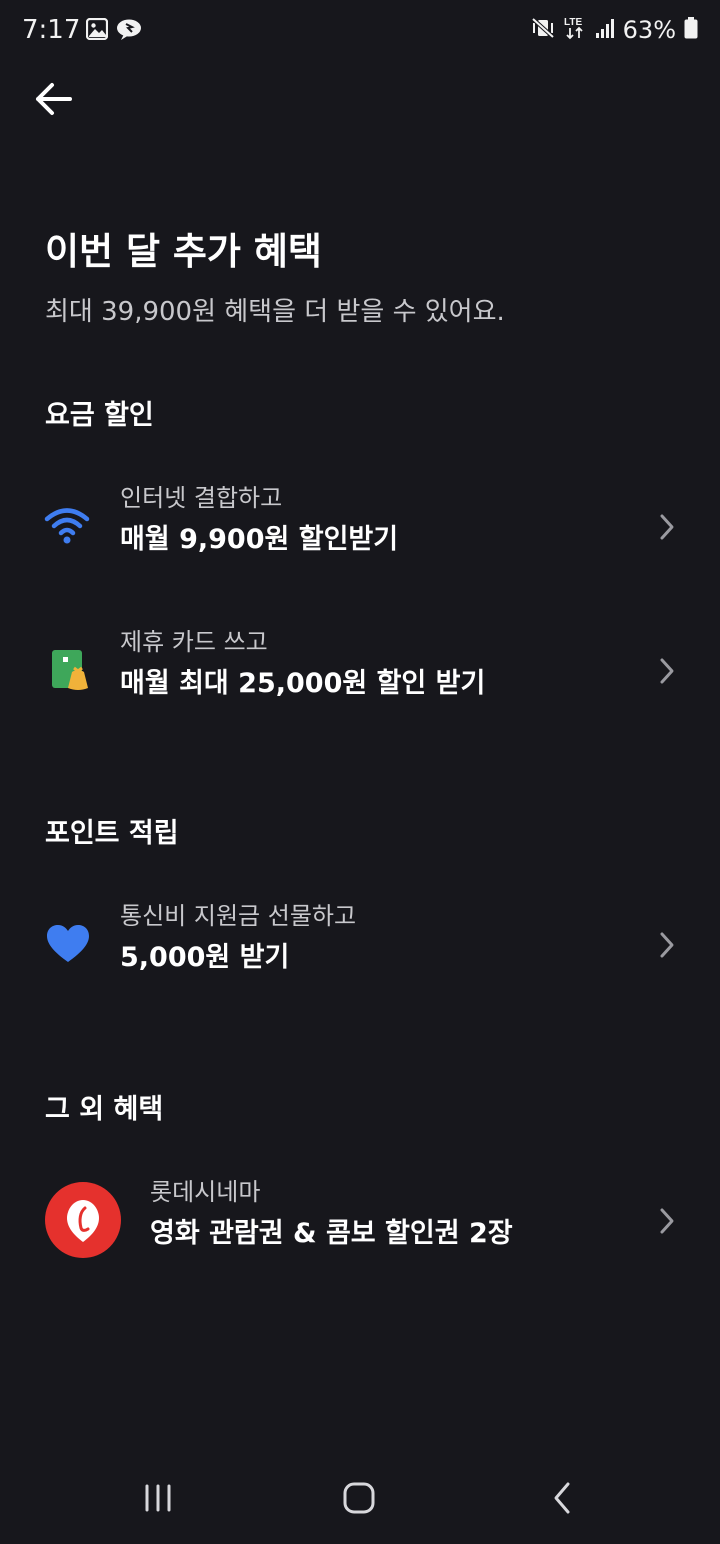  Describe the element at coordinates (72, 670) in the screenshot. I see `card-coin-icon` at that location.